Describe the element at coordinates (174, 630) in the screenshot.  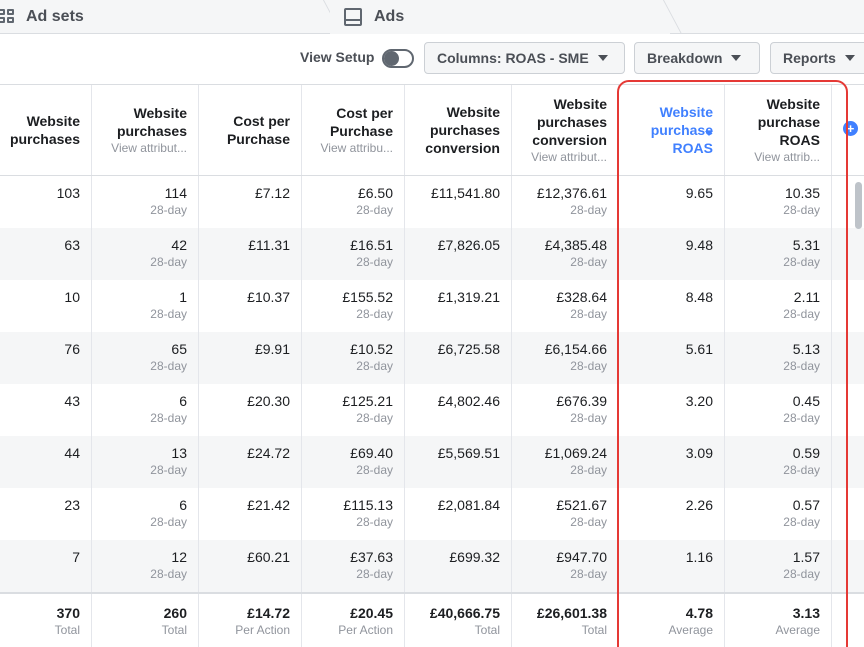
I see `total-label: Total` at that location.